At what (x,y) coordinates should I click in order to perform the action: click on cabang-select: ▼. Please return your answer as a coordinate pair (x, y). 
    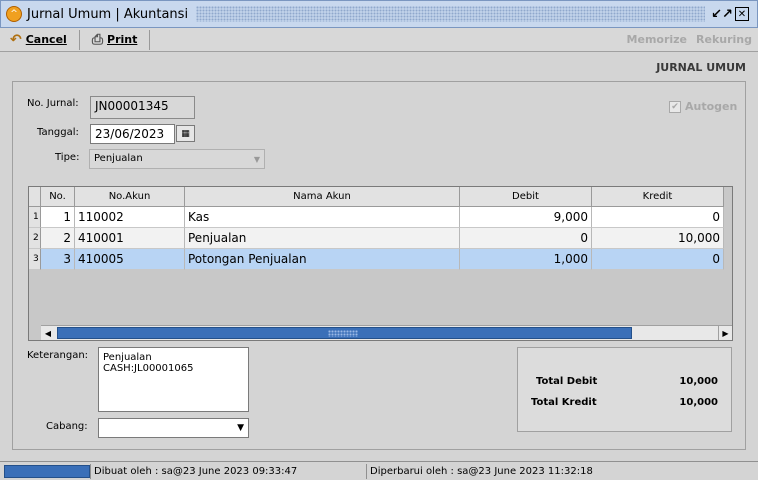
    Looking at the image, I should click on (173, 428).